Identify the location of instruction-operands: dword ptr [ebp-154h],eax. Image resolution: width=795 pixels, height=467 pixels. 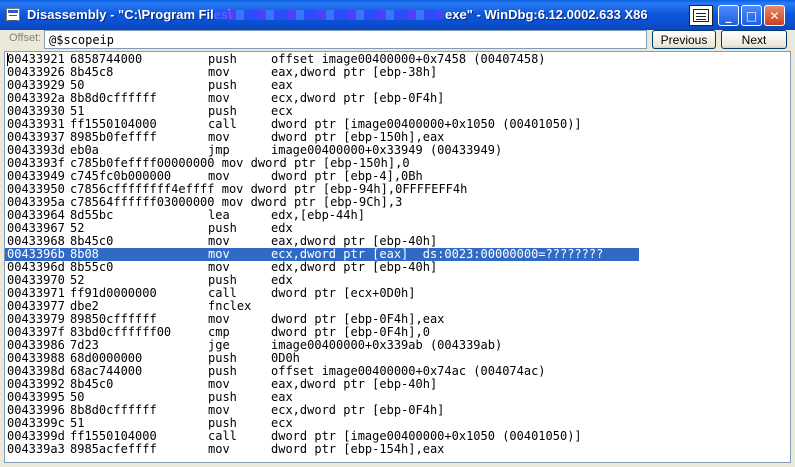
(358, 449).